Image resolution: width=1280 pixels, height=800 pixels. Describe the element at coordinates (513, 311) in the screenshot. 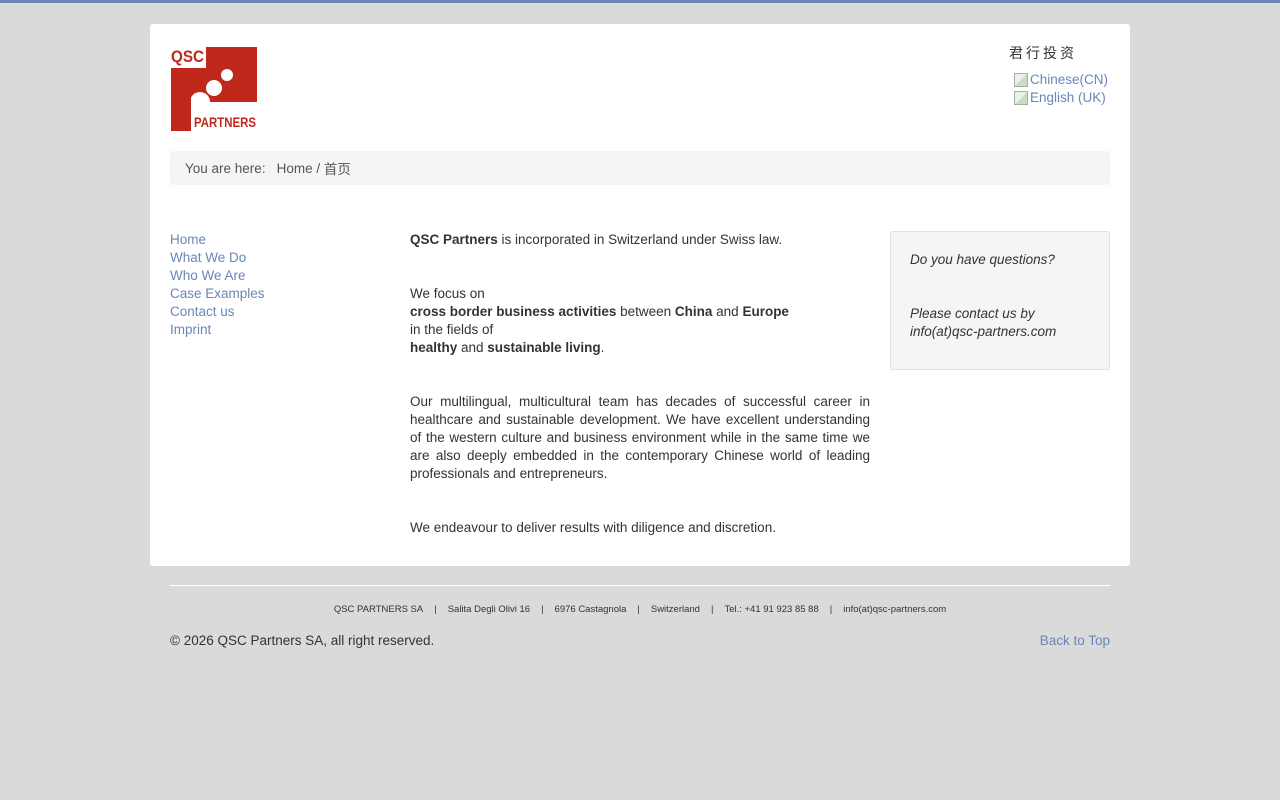

I see `focus-bold-activities: cross border business activities` at that location.